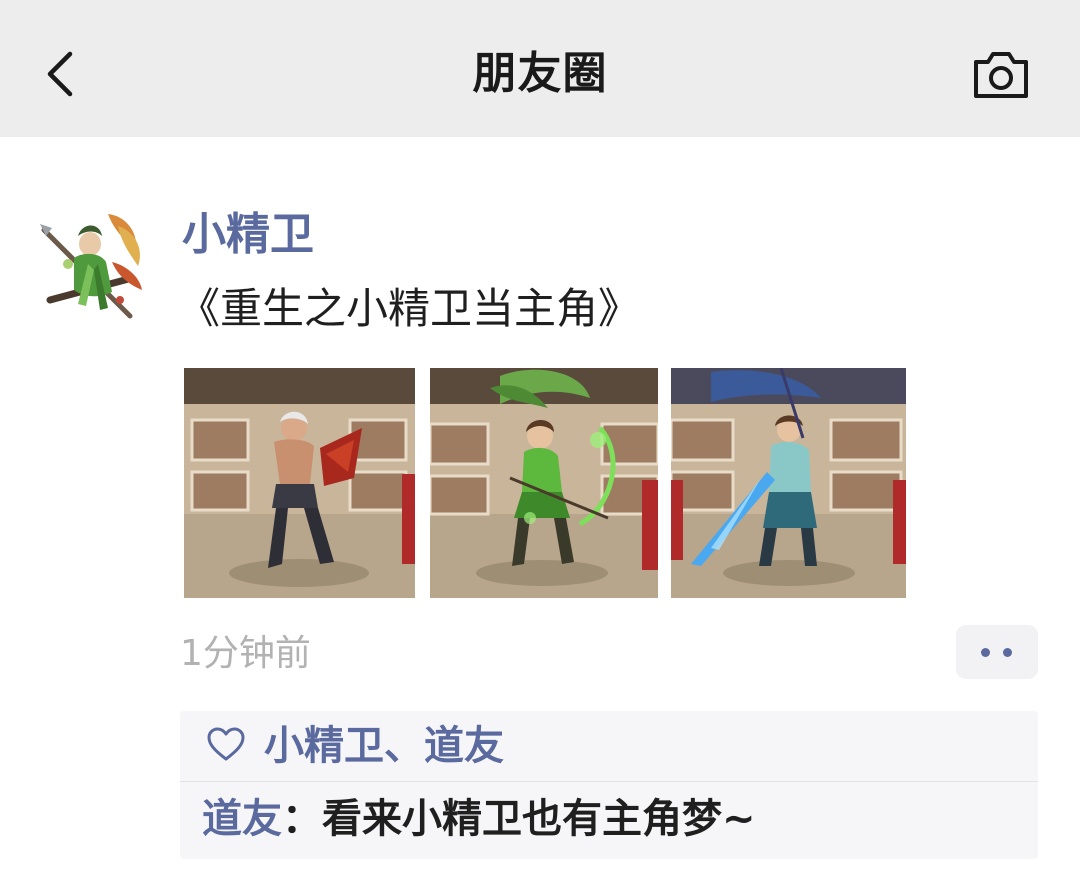  What do you see at coordinates (609, 746) in the screenshot?
I see `likes-row: 小精卫、道友` at bounding box center [609, 746].